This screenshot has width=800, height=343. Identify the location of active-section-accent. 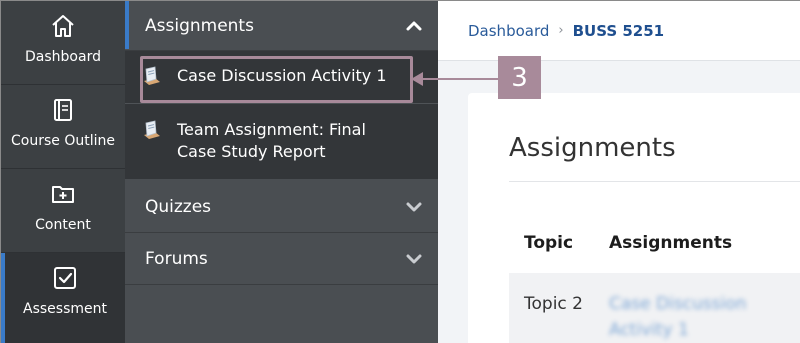
(127, 25).